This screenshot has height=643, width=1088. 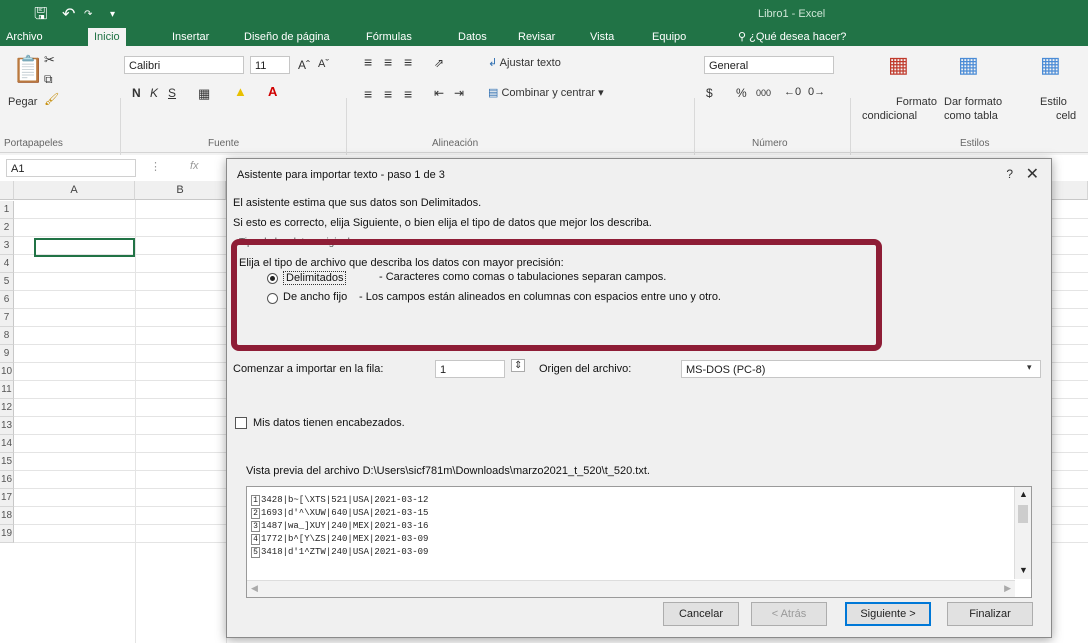 What do you see at coordinates (7, 408) in the screenshot?
I see `row-header: 12` at bounding box center [7, 408].